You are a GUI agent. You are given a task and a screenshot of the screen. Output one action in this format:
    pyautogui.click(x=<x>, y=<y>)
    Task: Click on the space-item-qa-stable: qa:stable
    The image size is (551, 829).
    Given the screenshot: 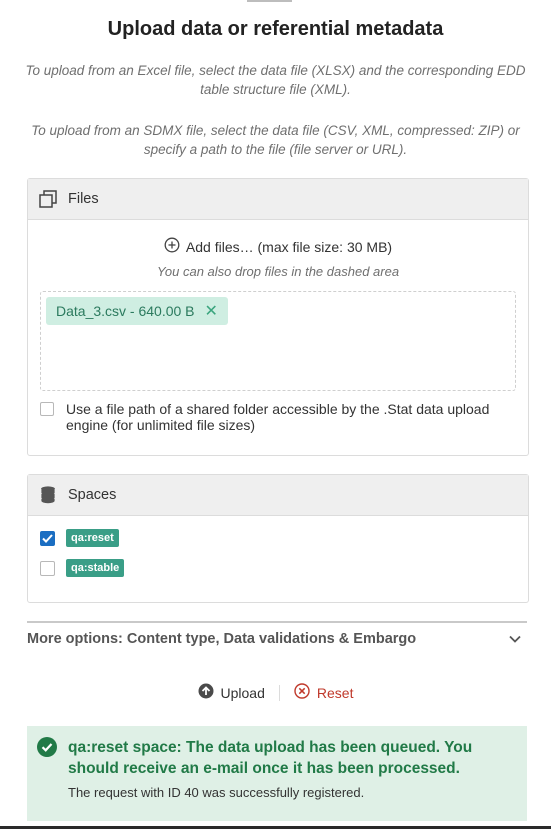 What is the action you would take?
    pyautogui.click(x=82, y=568)
    